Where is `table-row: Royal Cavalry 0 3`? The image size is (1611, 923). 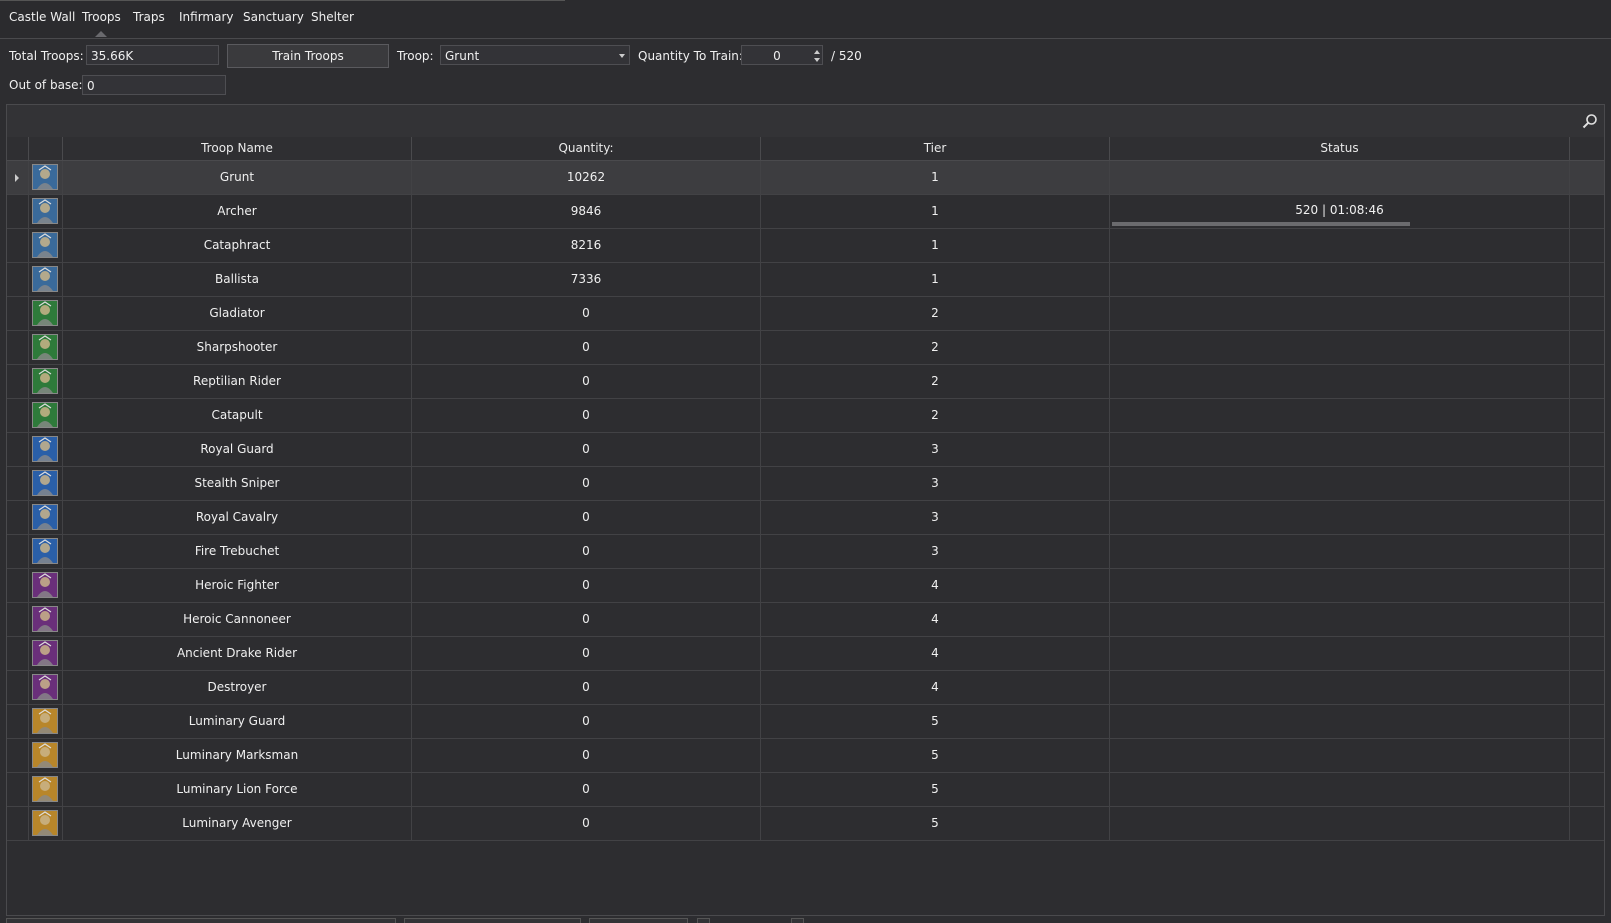 table-row: Royal Cavalry 0 3 is located at coordinates (805, 518).